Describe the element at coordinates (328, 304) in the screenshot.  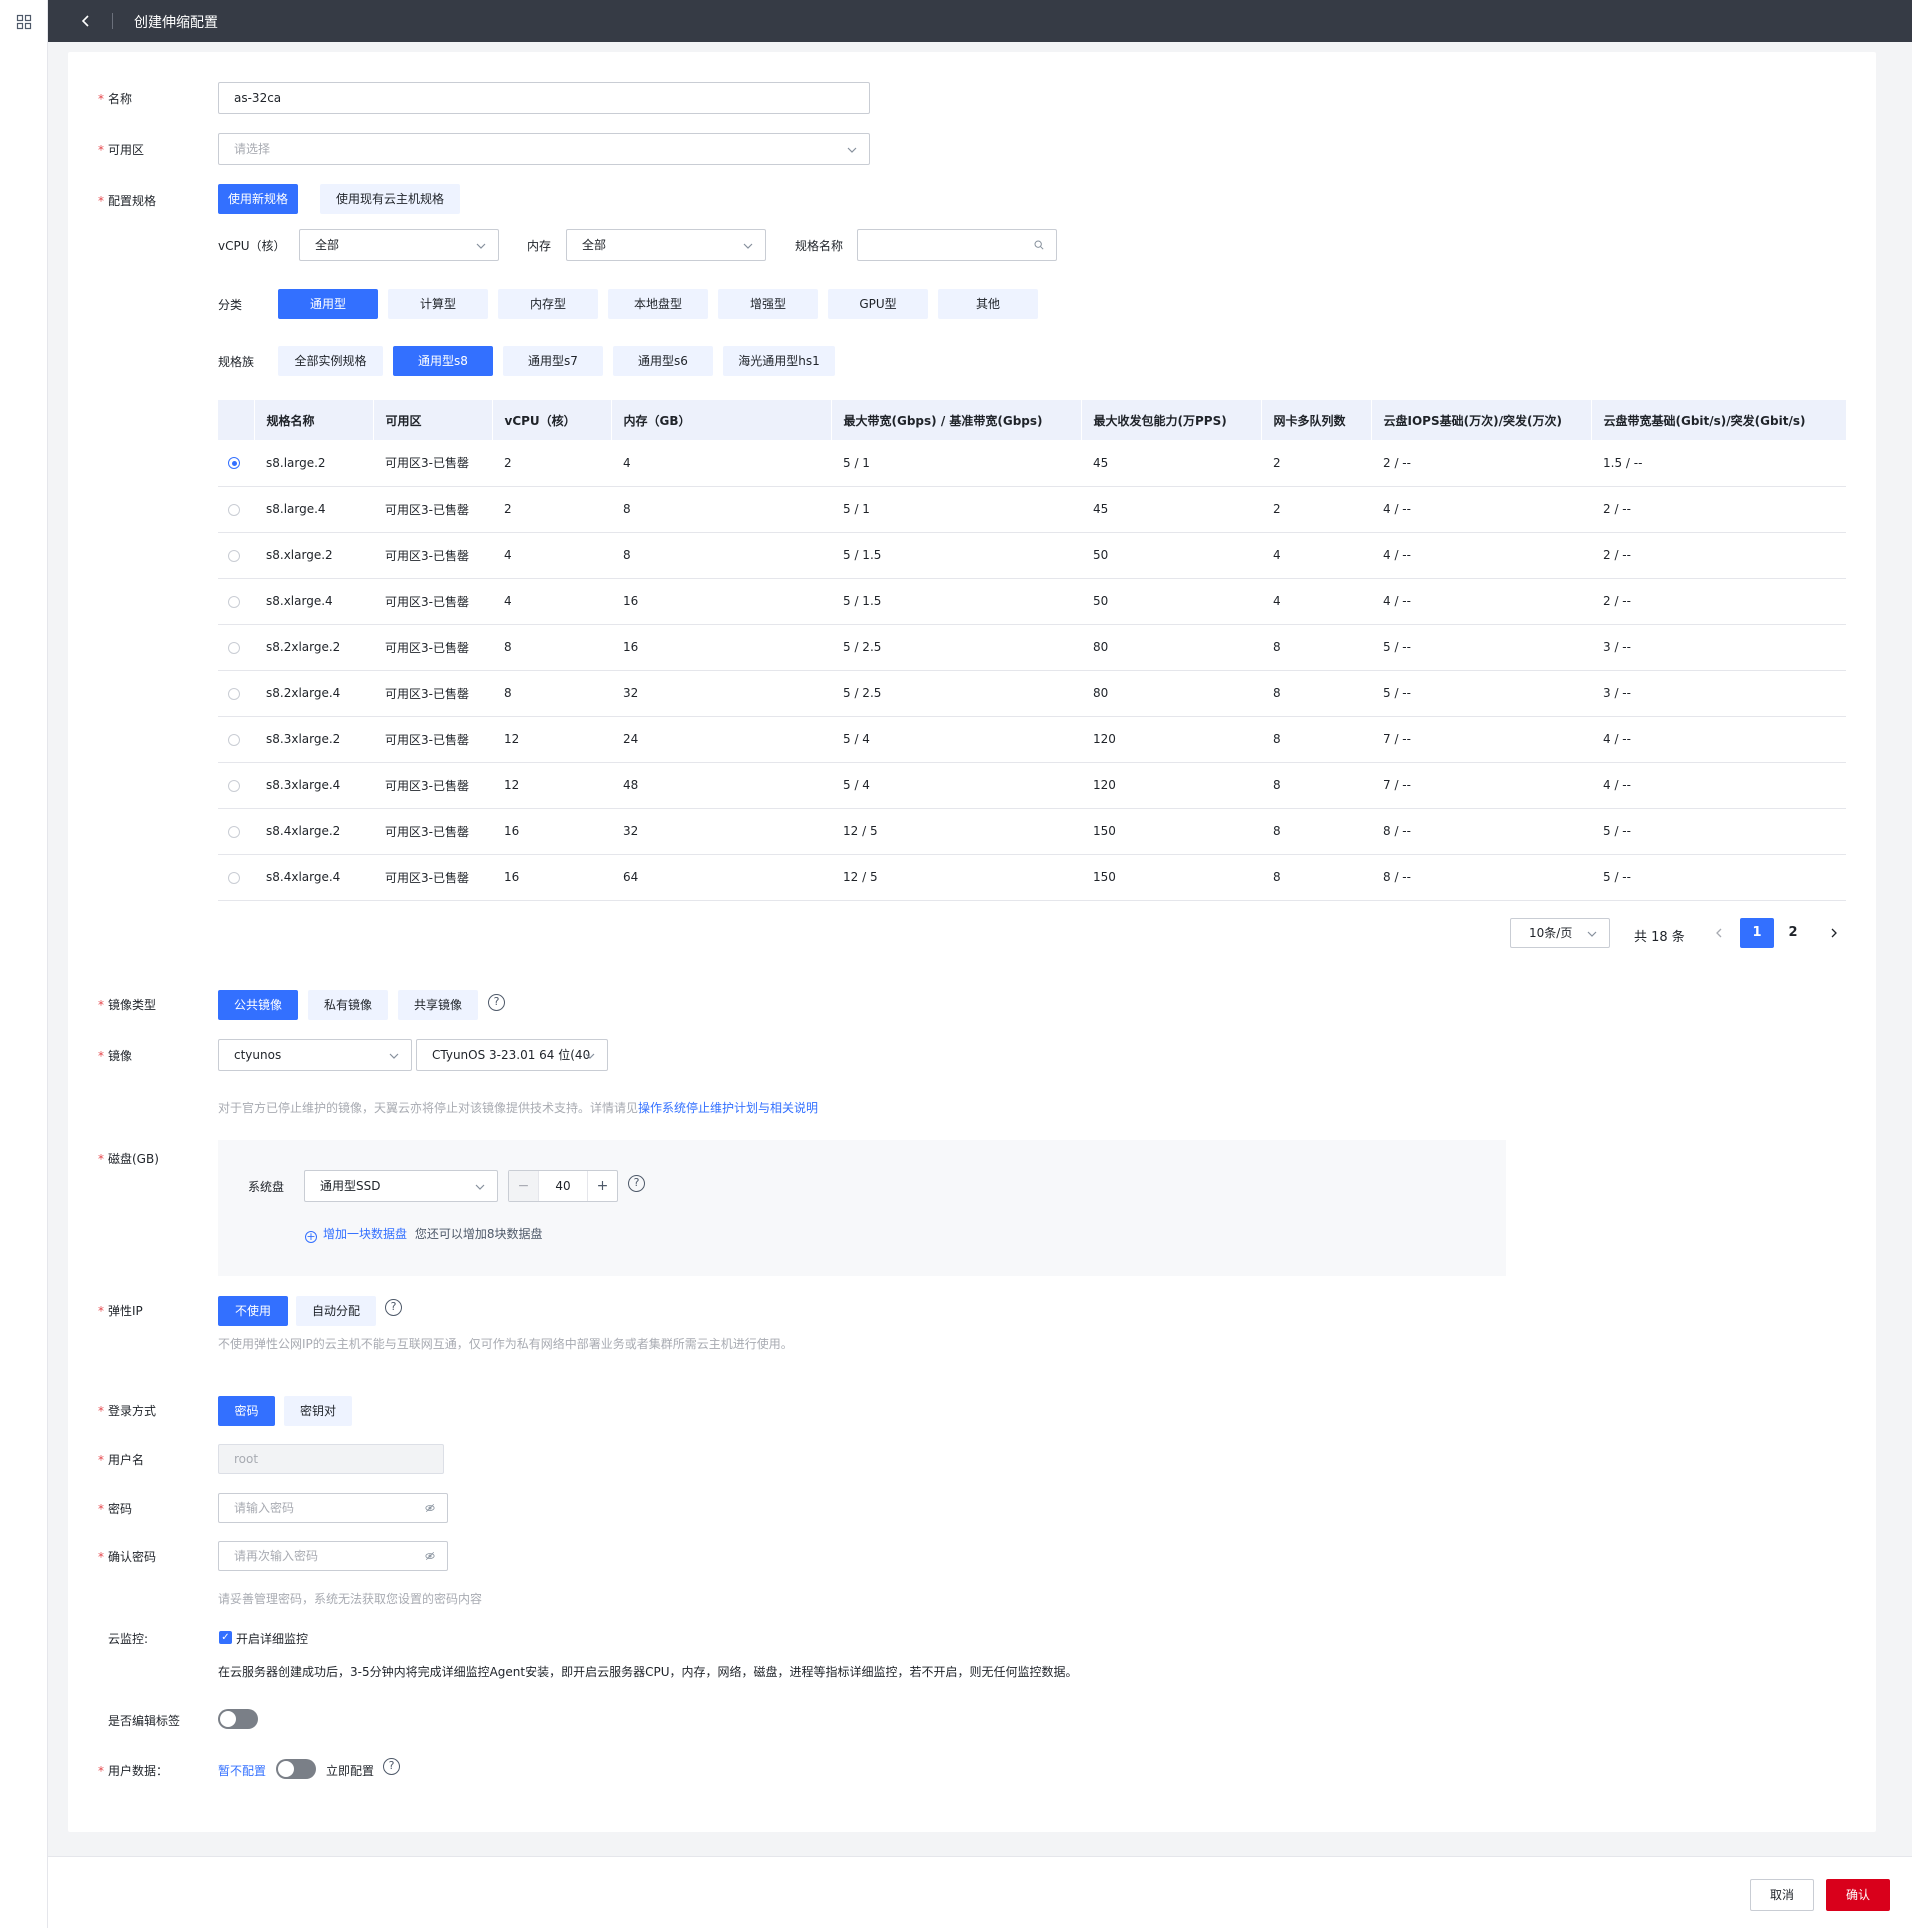
I see `category-general-button: 通用型` at that location.